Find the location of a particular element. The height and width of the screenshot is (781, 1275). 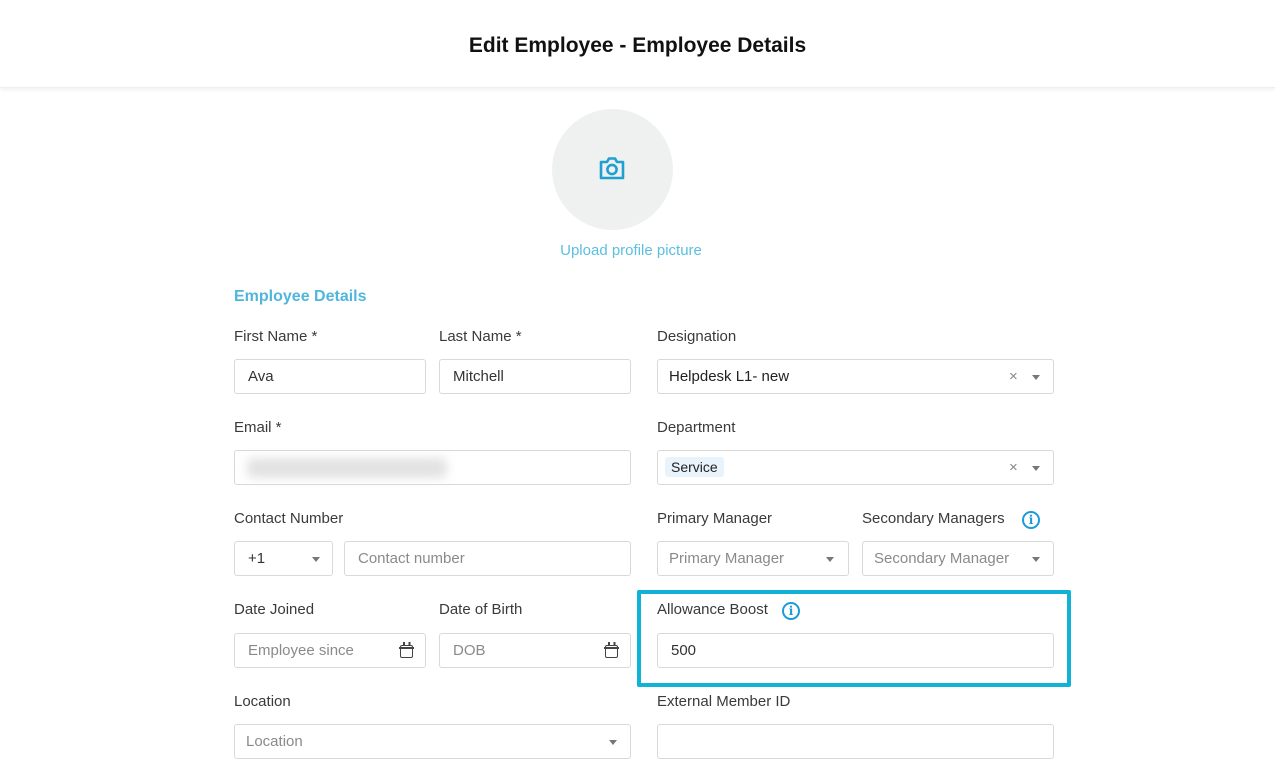

secondary-managers-label: Secondary Managers is located at coordinates (933, 518).